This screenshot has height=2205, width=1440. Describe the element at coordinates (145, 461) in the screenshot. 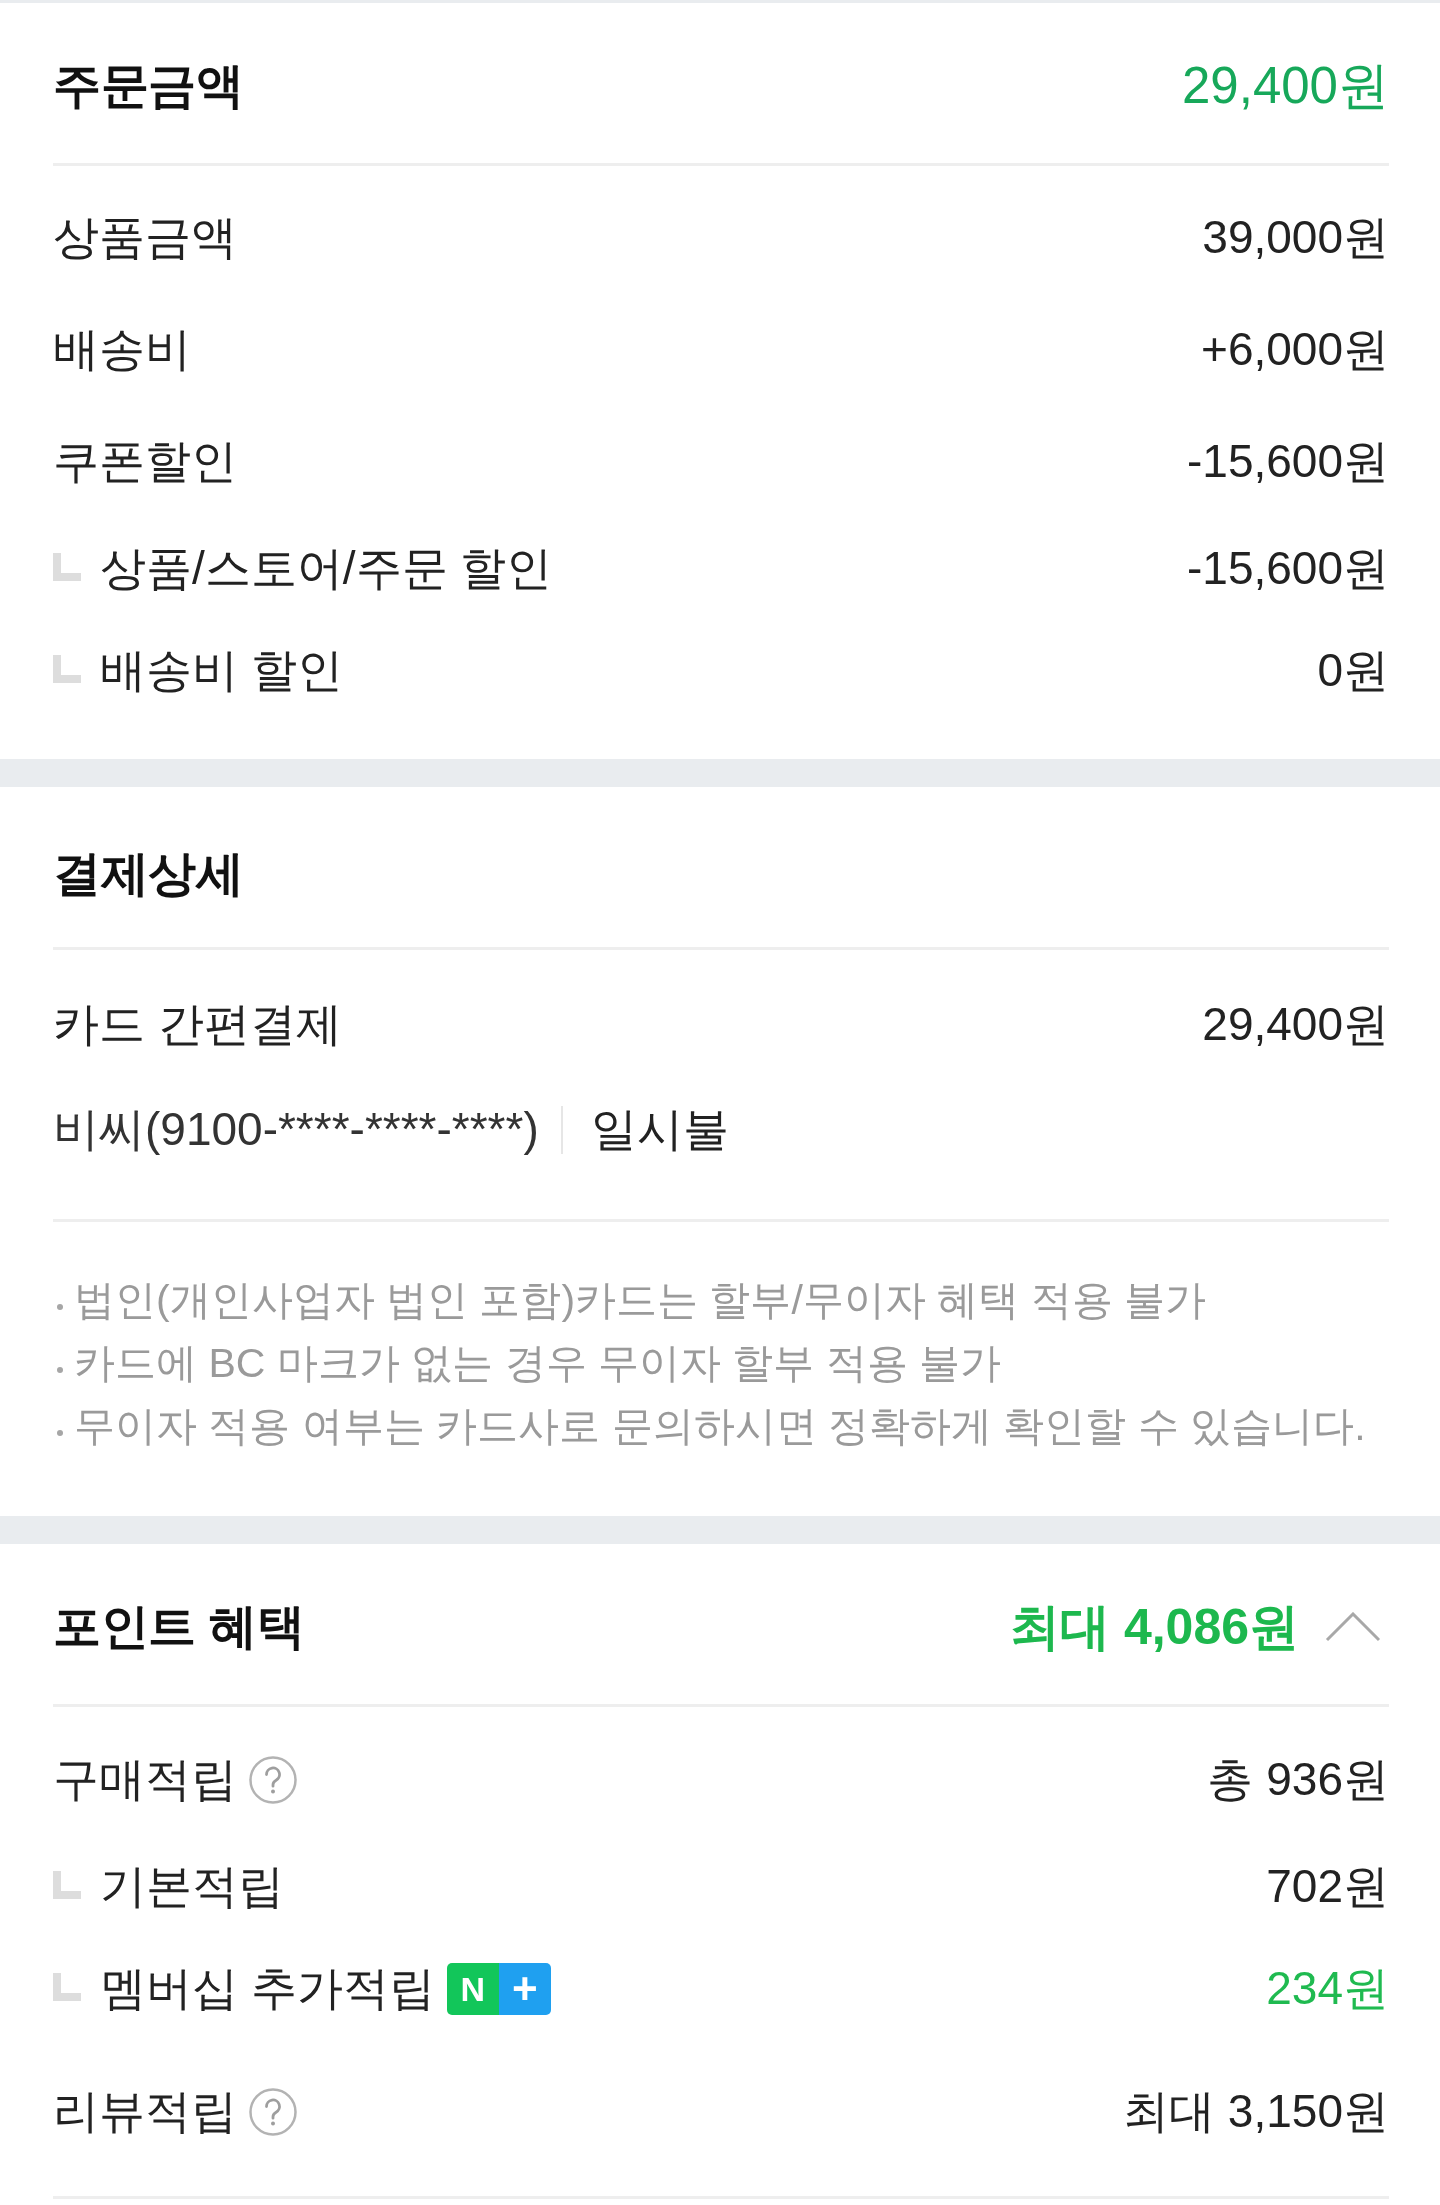

I see `row-label: 쿠폰할인` at that location.